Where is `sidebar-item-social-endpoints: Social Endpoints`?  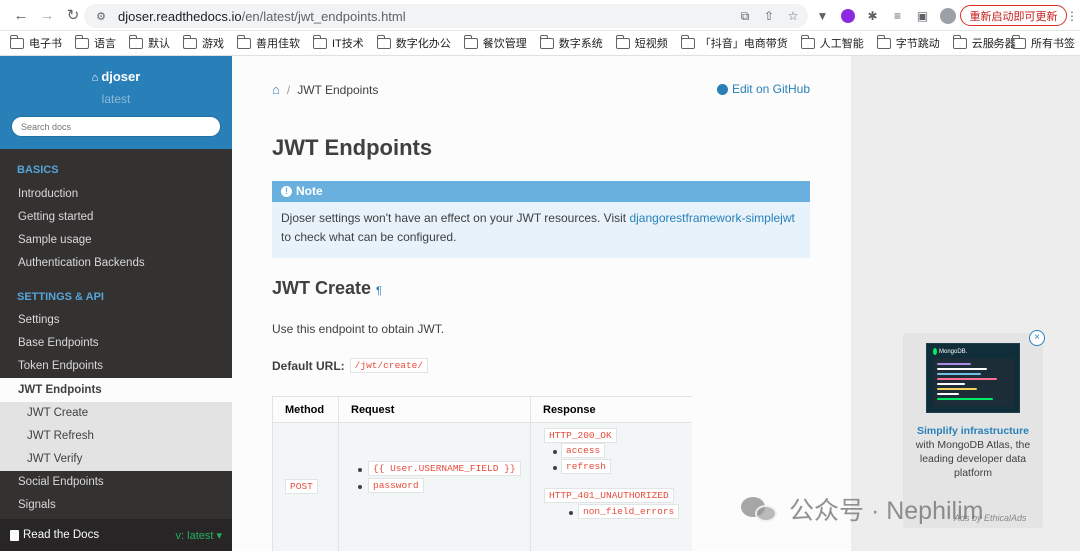
sidebar-item-social-endpoints: Social Endpoints is located at coordinates (116, 482).